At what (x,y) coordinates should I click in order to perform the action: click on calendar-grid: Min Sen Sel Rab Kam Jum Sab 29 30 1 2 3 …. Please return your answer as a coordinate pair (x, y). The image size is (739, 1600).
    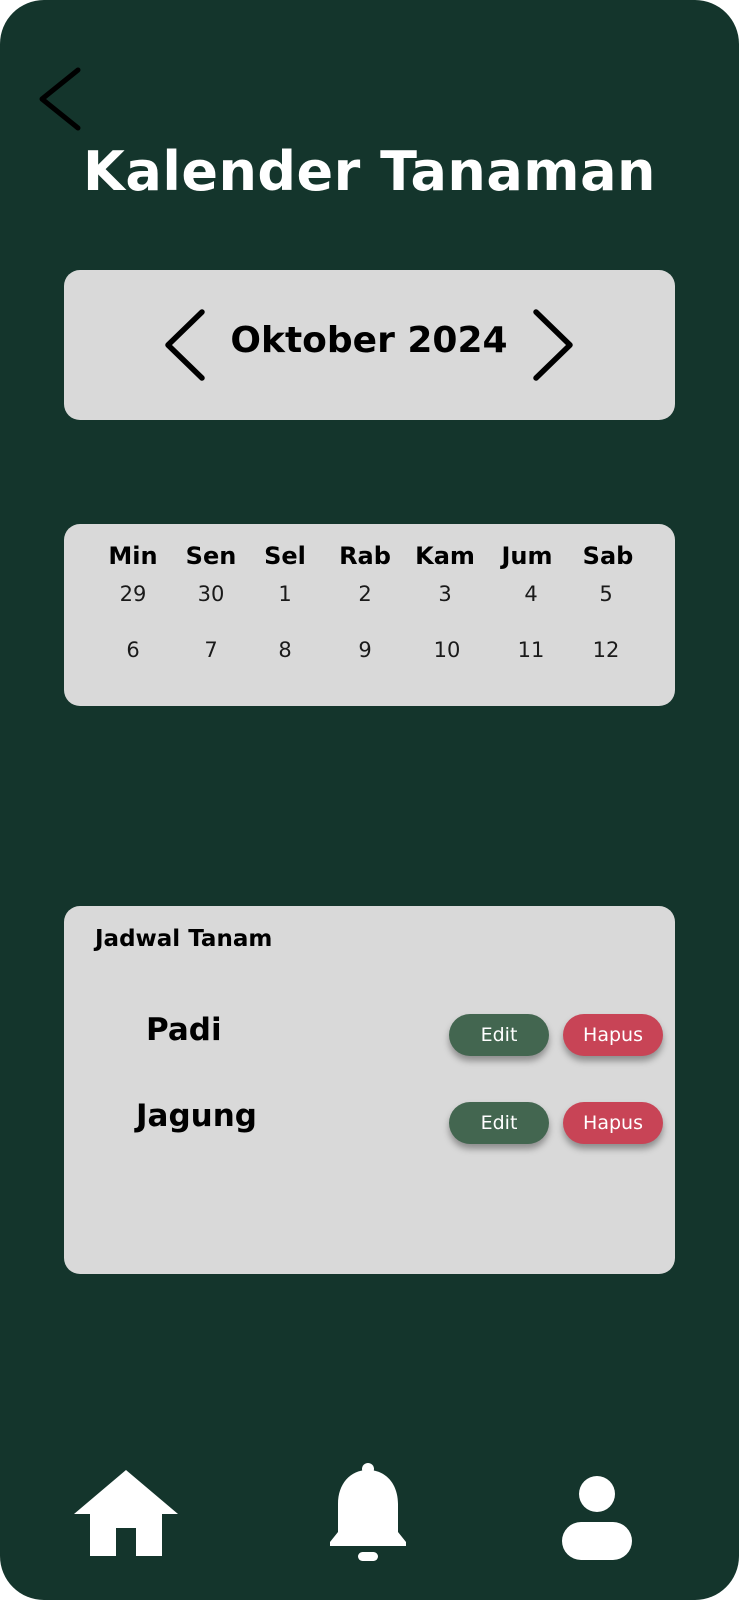
    Looking at the image, I should click on (369, 615).